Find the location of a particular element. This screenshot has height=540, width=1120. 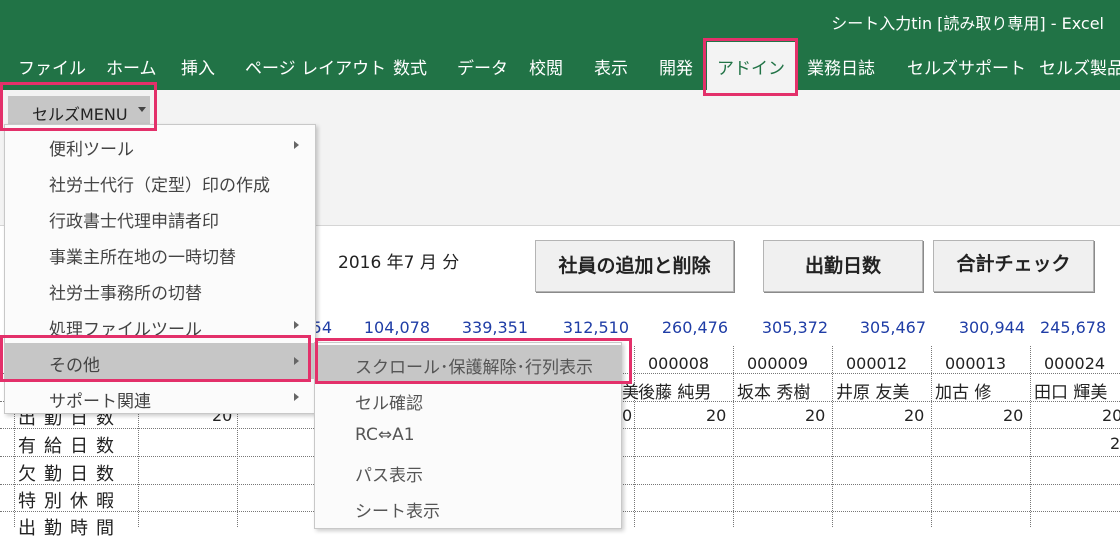

menu-item-seal-gyoseishoshi: 行政書士代理申請者印 is located at coordinates (160, 217).